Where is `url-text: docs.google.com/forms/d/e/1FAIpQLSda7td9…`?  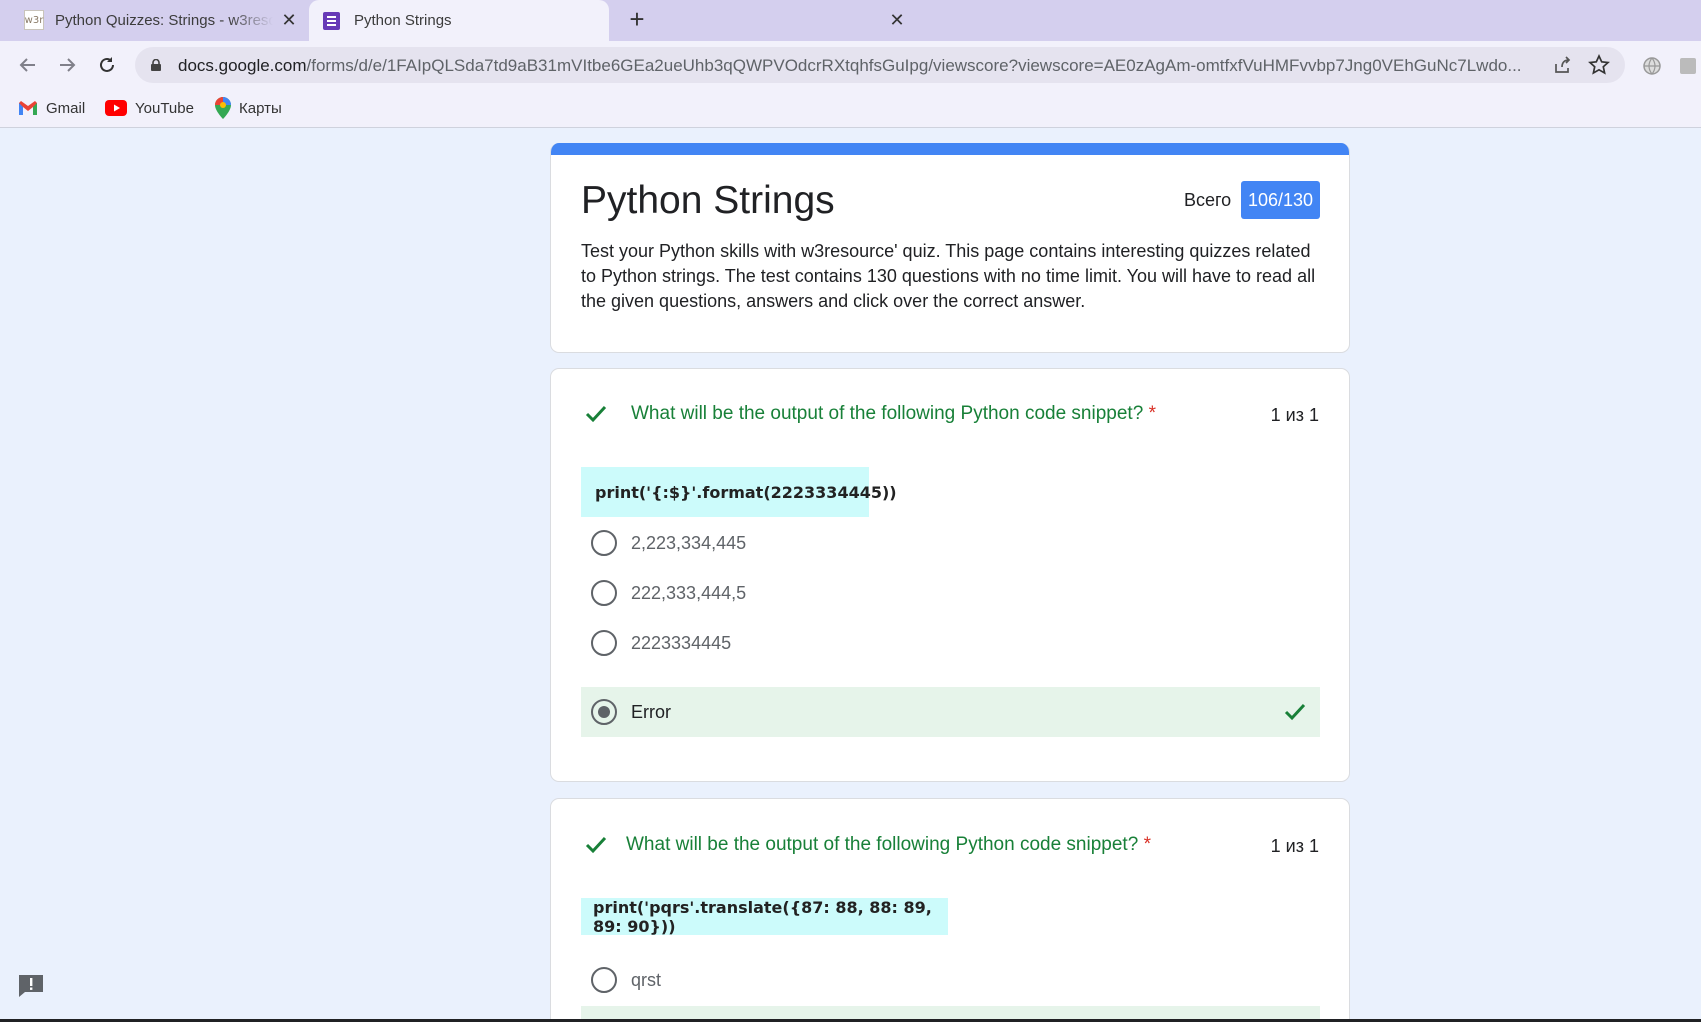 url-text: docs.google.com/forms/d/e/1FAIpQLSda7td9… is located at coordinates (870, 66).